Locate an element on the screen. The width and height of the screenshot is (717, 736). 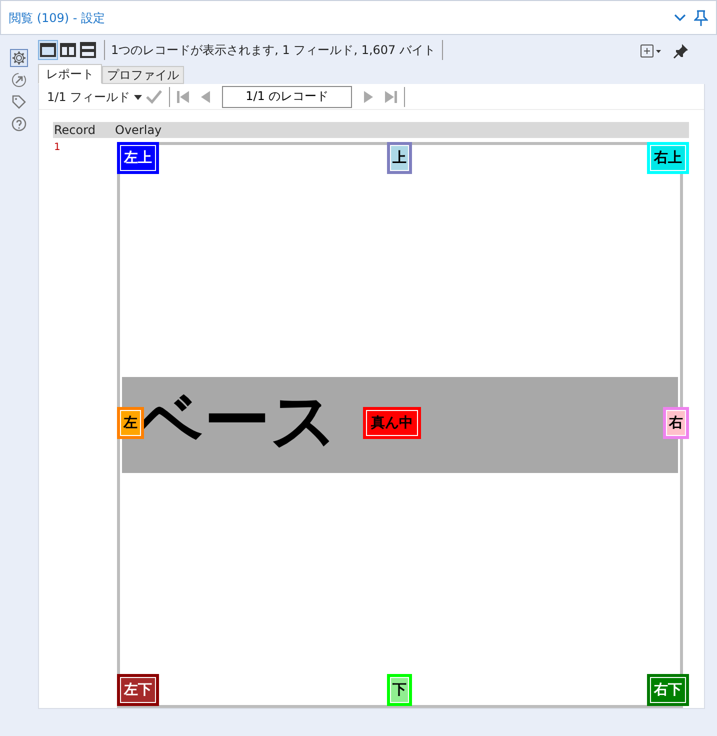
field-selector: 1/1 フィールド is located at coordinates (88, 97).